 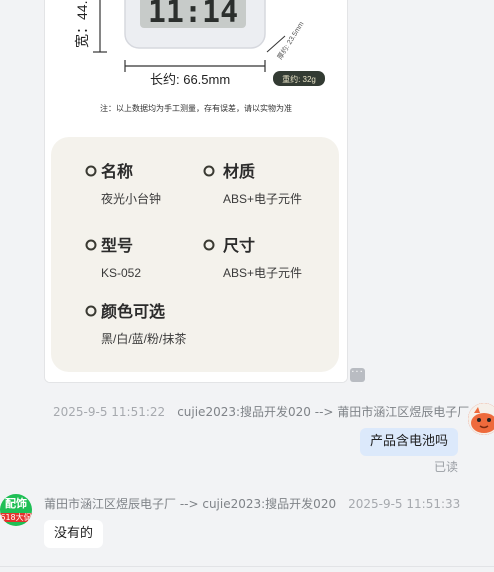 I want to click on avatar, so click(x=481, y=419).